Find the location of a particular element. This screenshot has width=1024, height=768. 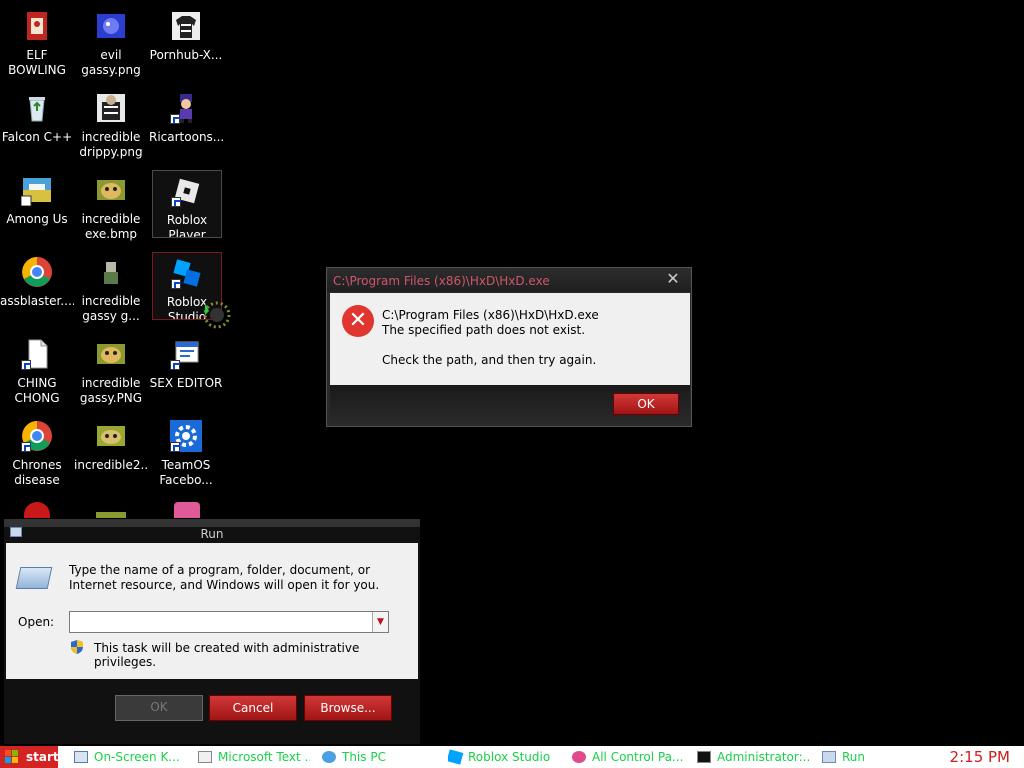

error-hint: Check the path, and then try again. is located at coordinates (489, 360).